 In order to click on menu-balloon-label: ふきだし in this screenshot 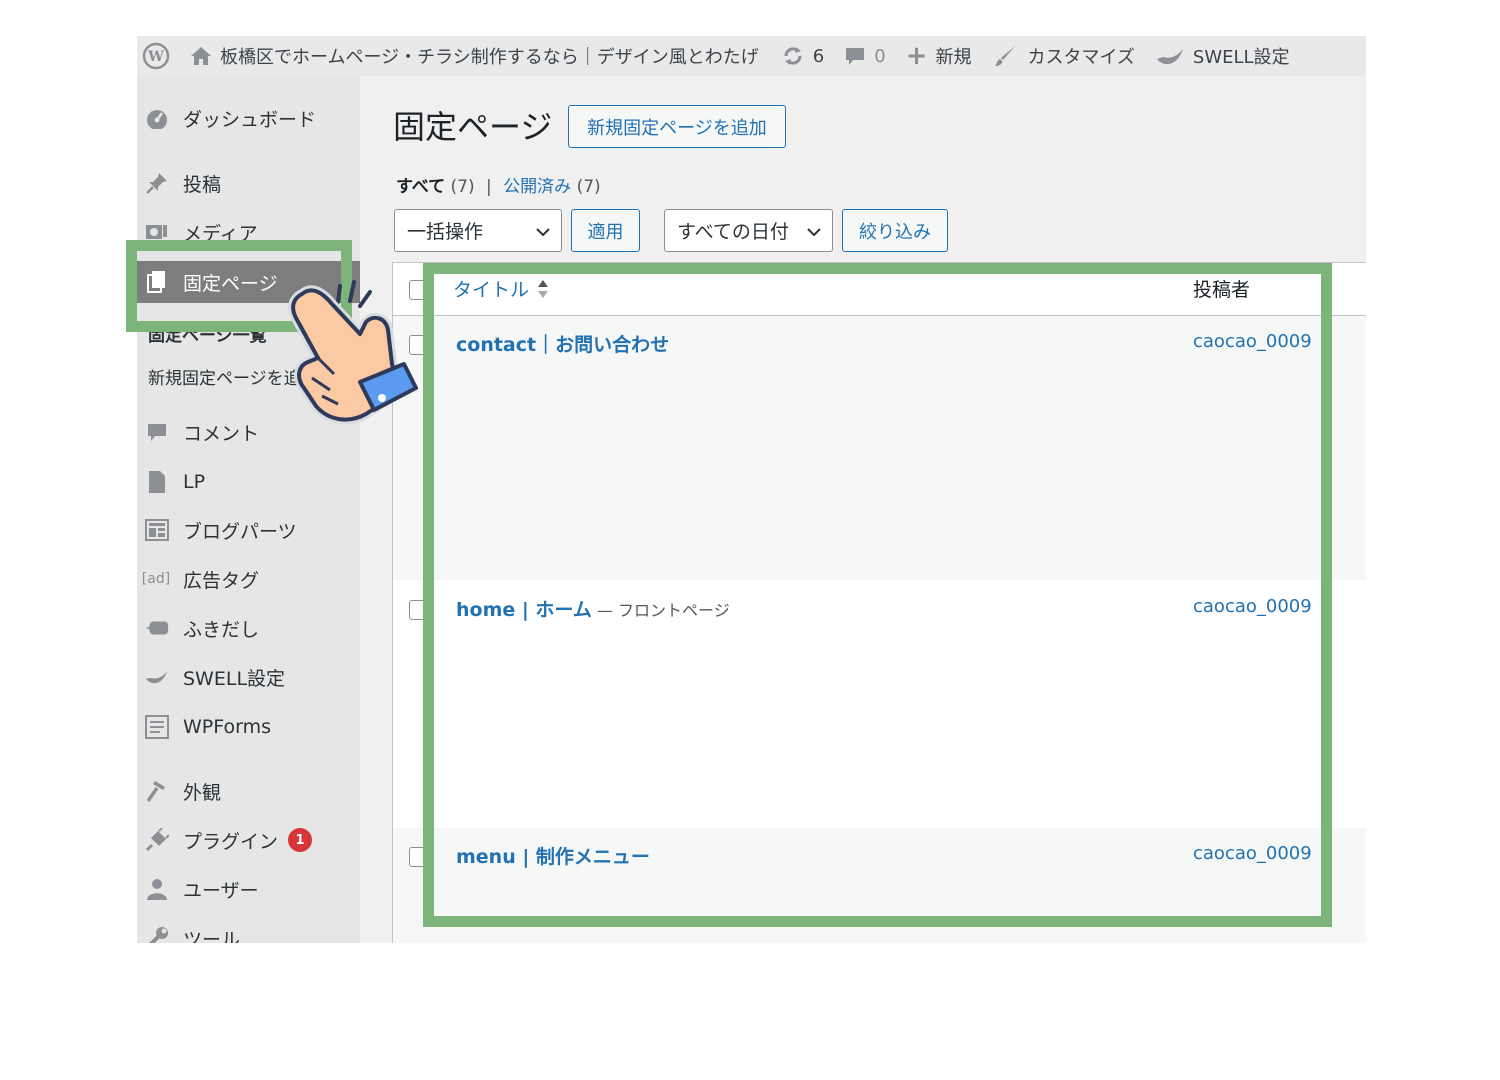, I will do `click(221, 629)`.